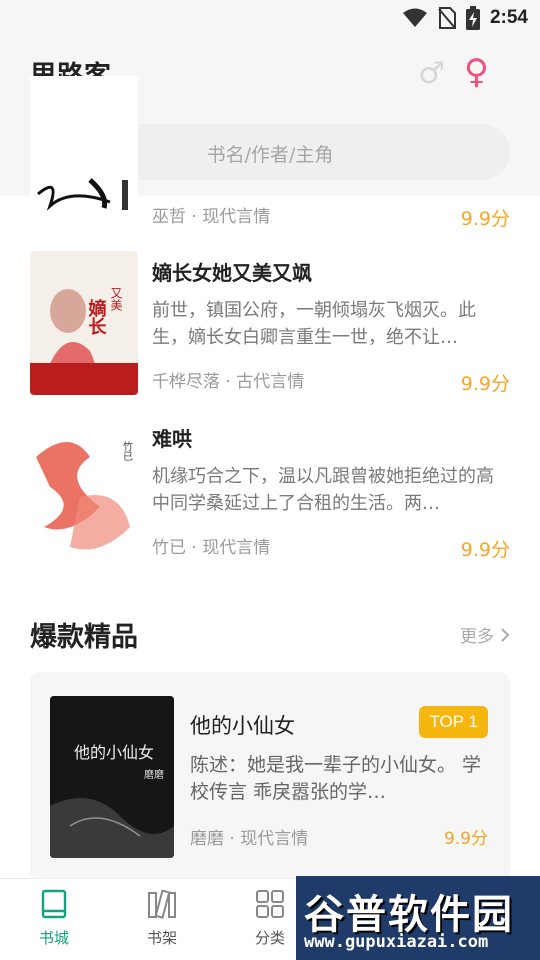  Describe the element at coordinates (84, 148) in the screenshot. I see `book-cover` at that location.